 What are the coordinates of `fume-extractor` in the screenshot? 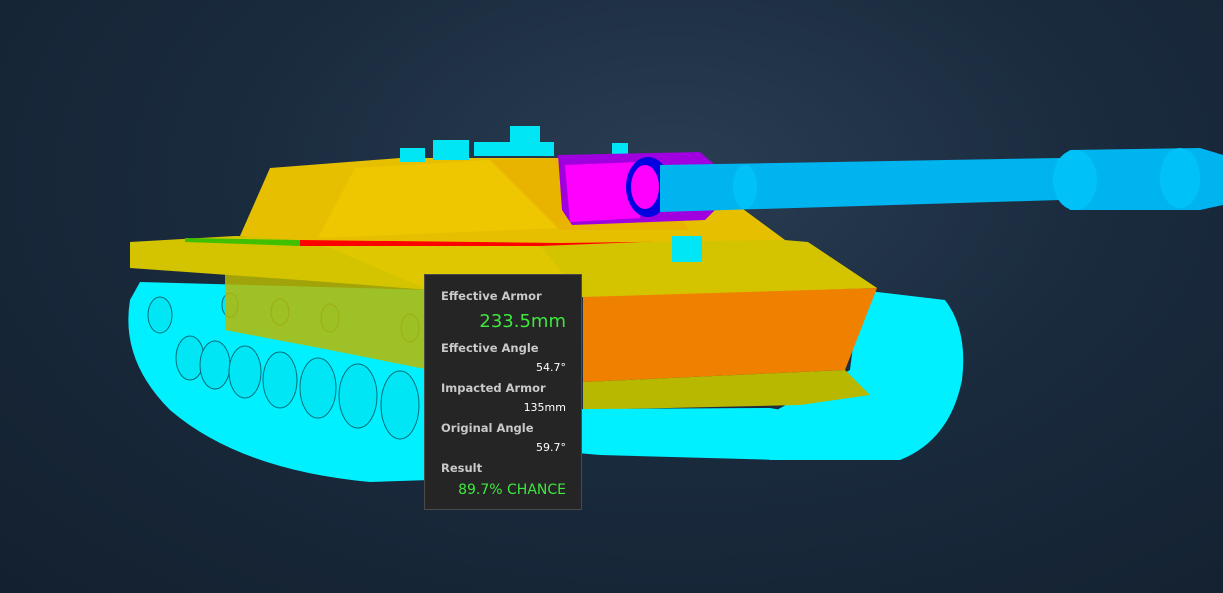 It's located at (1075, 180).